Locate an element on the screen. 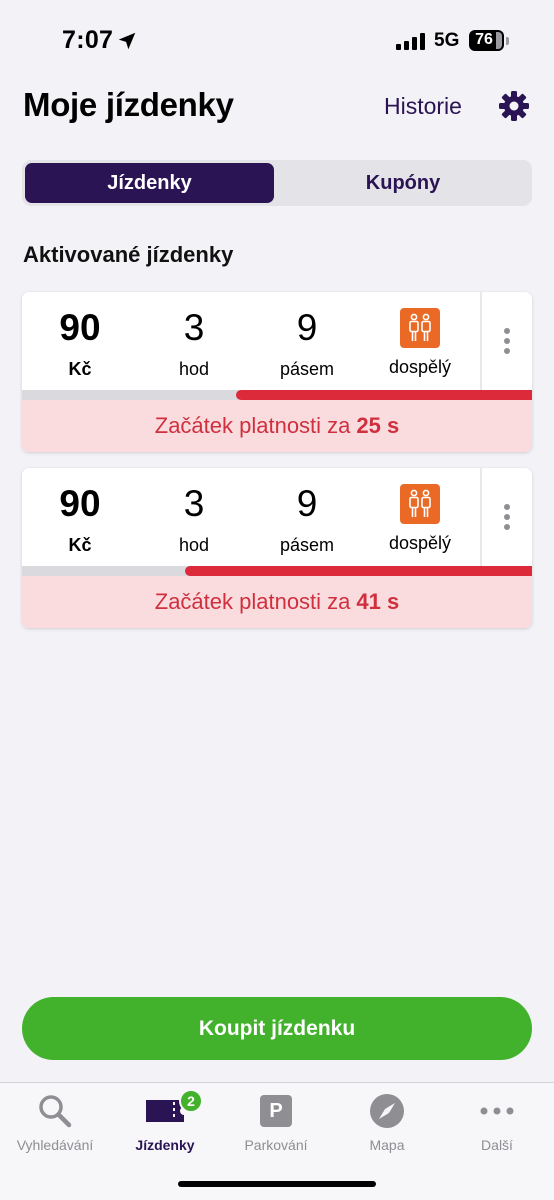 Image resolution: width=554 pixels, height=1200 pixels. tab-search: Vyhledávání is located at coordinates (55, 1122).